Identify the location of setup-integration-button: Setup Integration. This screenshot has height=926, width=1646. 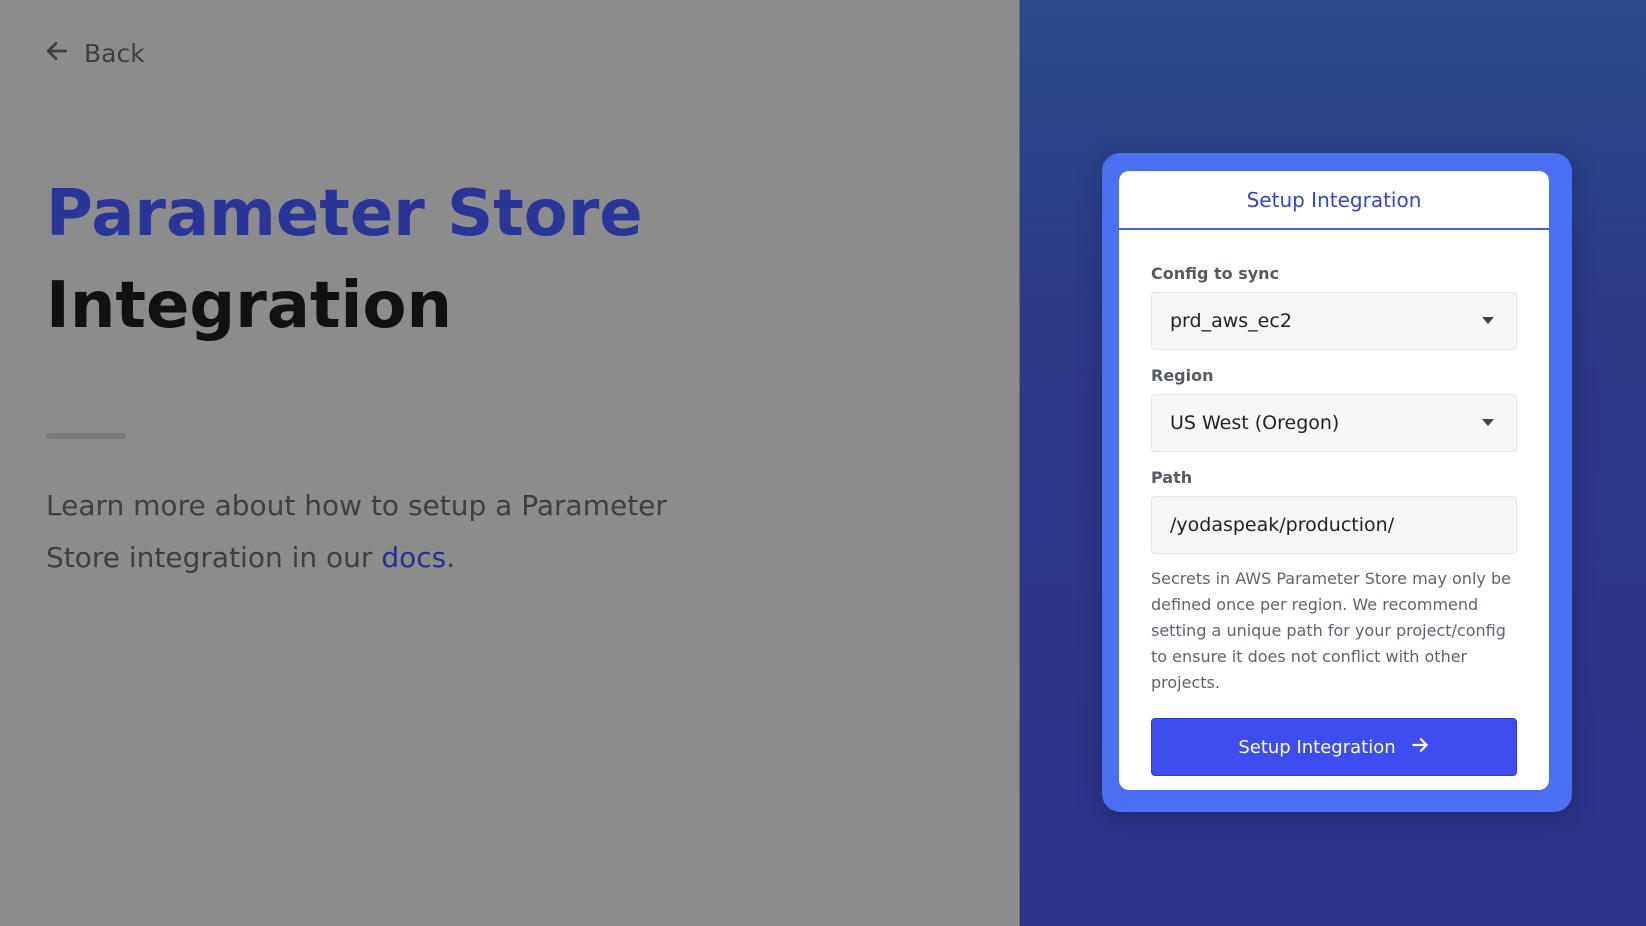
(1334, 747).